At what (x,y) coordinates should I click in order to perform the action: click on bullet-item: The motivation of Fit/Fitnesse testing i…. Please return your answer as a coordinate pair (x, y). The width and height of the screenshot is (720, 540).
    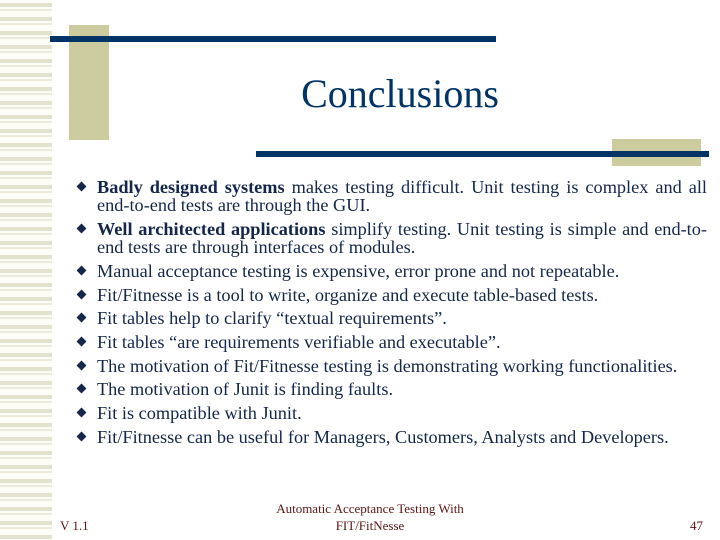
    Looking at the image, I should click on (391, 366).